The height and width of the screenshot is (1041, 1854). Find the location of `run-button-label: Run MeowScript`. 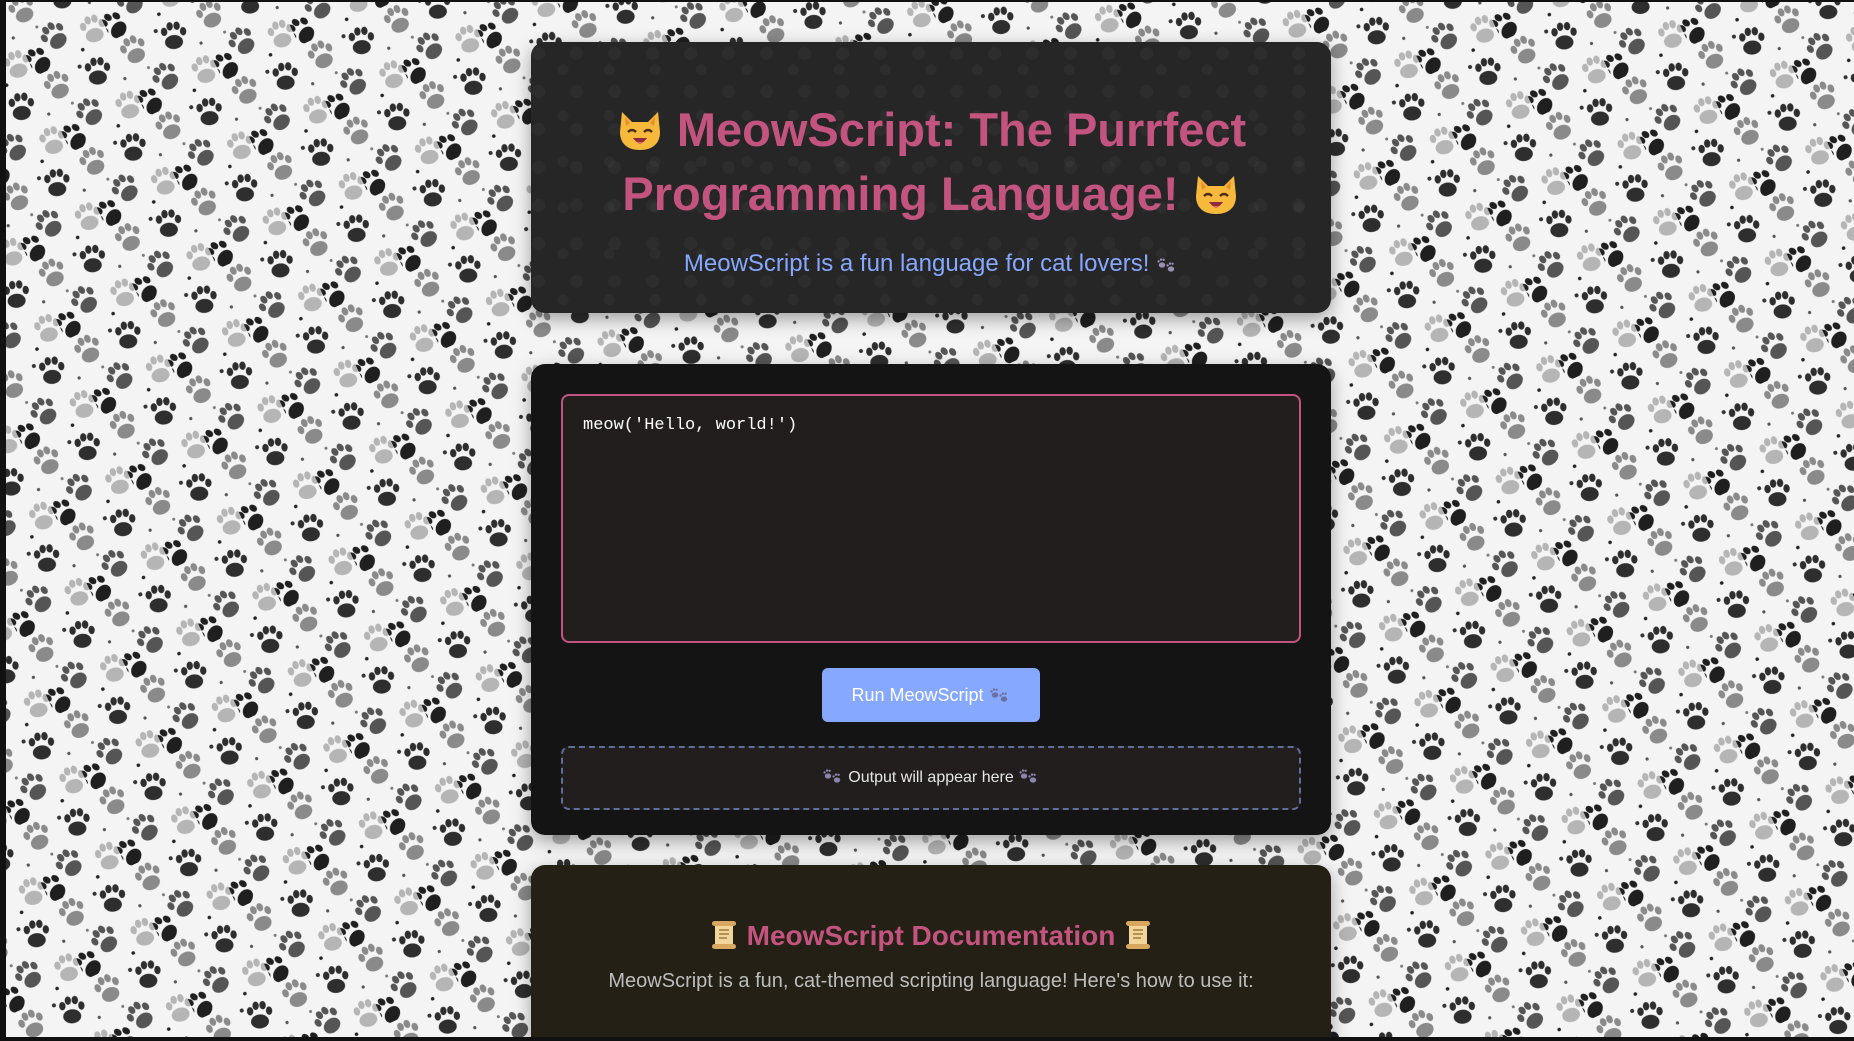

run-button-label: Run MeowScript is located at coordinates (917, 695).